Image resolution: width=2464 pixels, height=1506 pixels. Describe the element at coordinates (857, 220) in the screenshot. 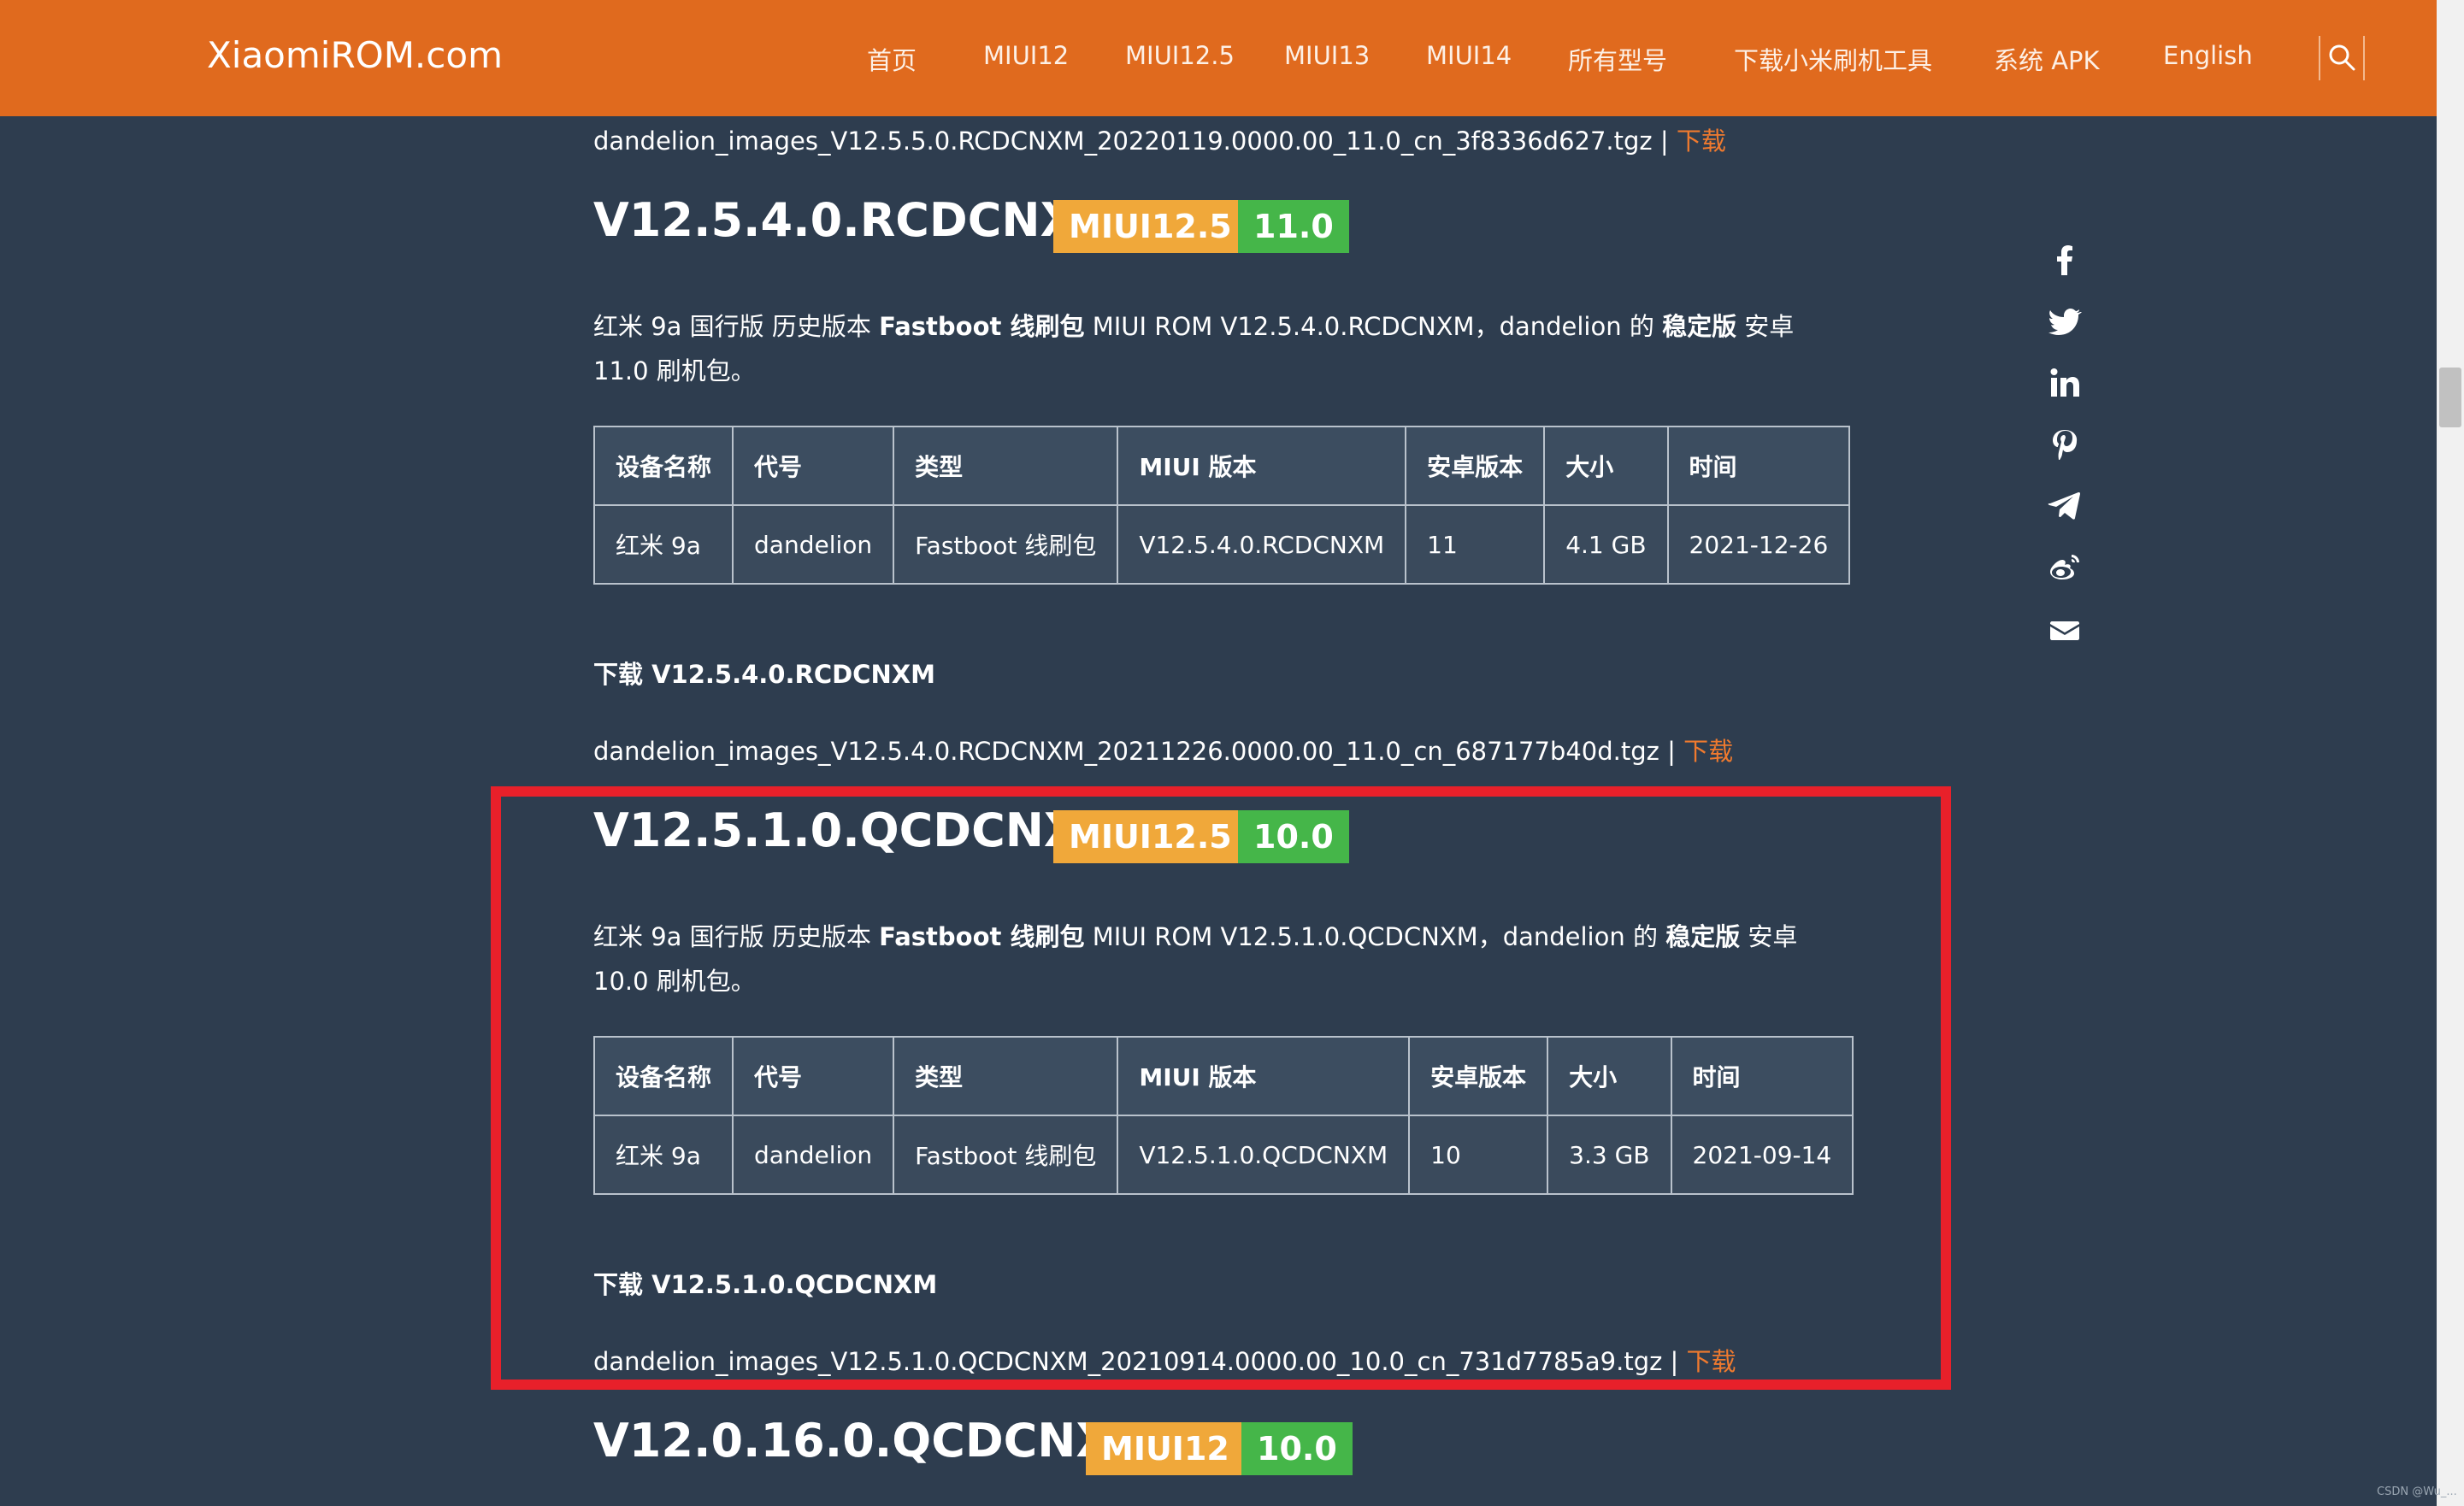

I see `release-version-title: V12.5.4.0.RCDCNXM` at that location.